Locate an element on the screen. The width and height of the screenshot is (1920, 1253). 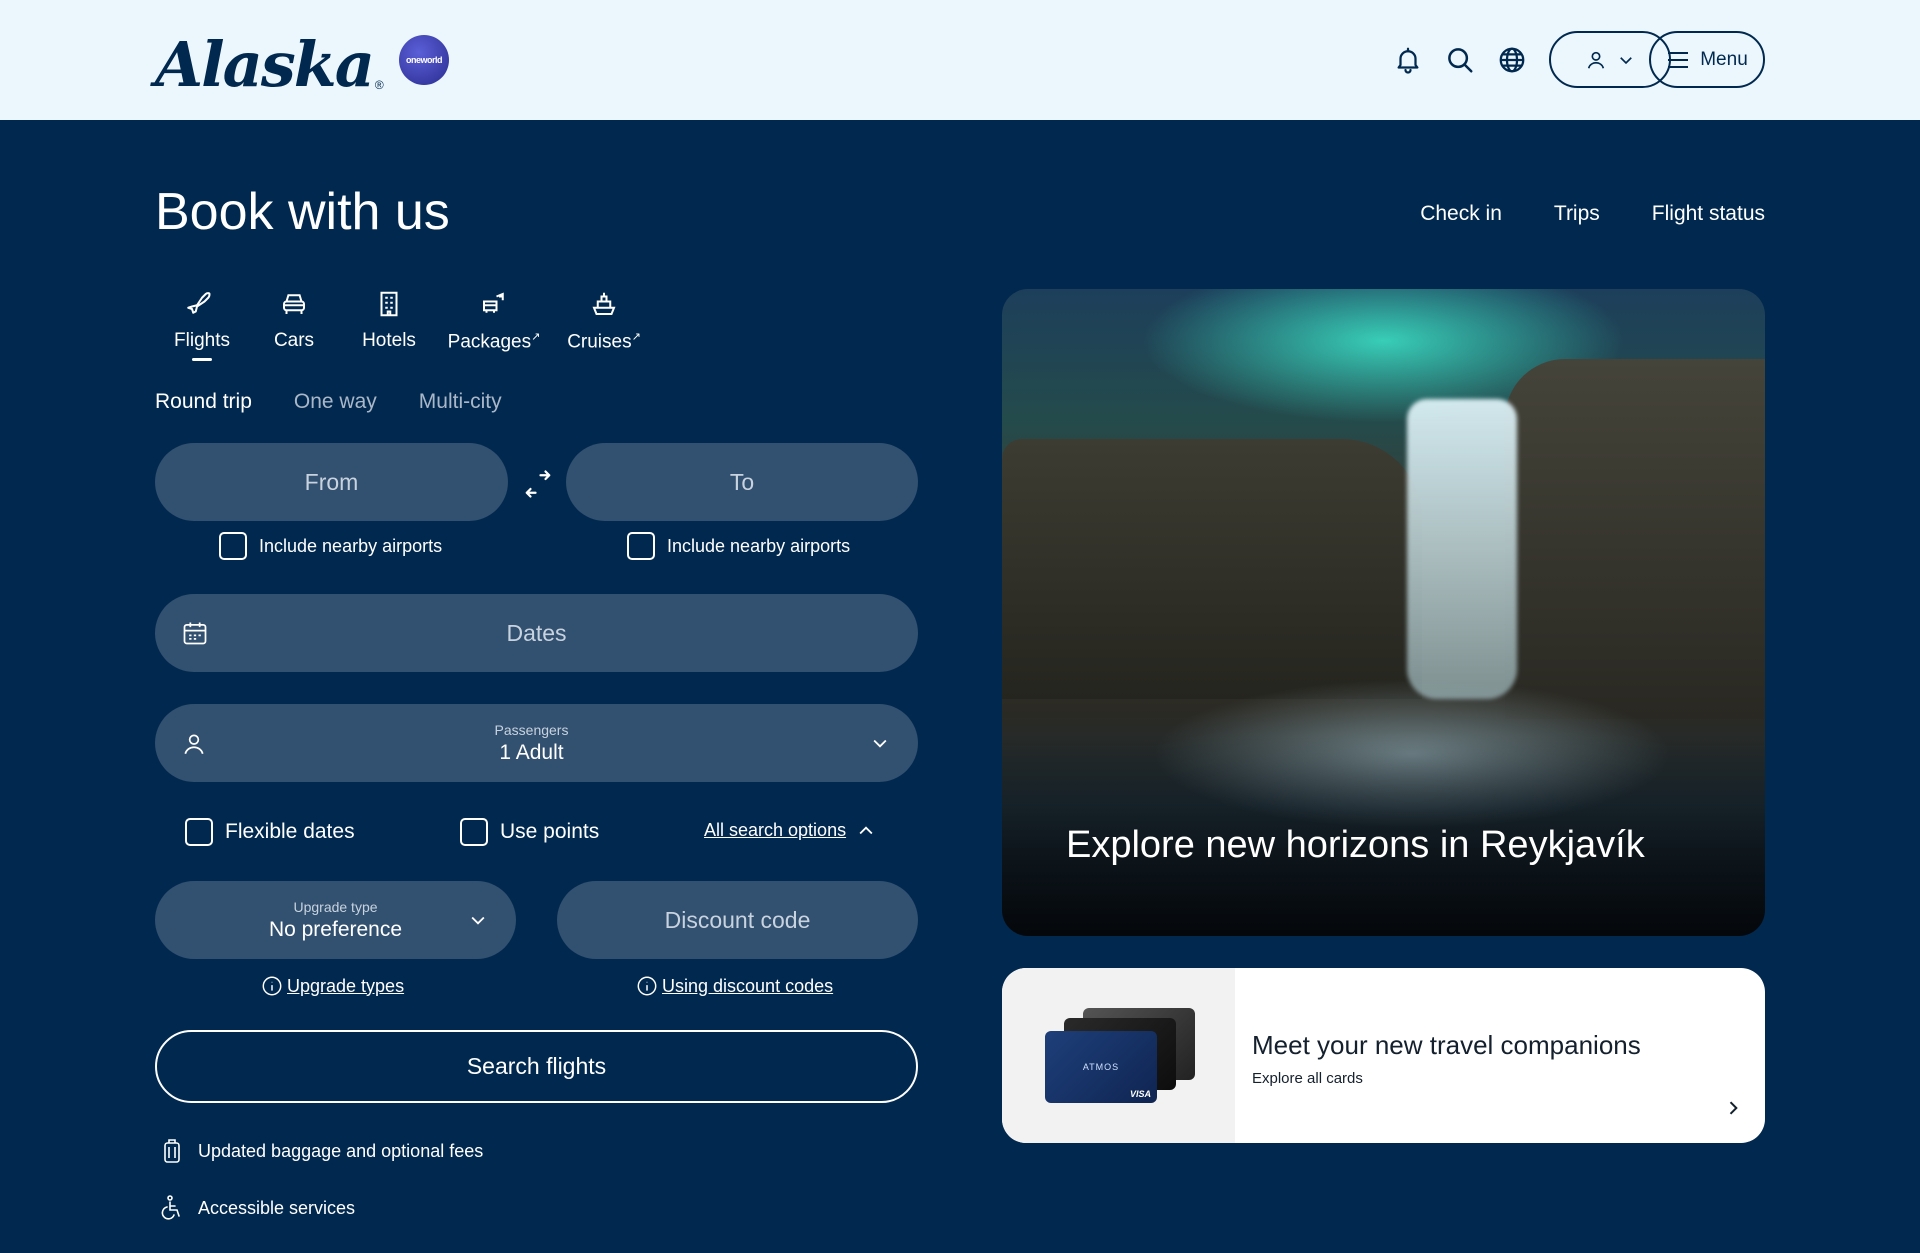
building-icon is located at coordinates (389, 304).